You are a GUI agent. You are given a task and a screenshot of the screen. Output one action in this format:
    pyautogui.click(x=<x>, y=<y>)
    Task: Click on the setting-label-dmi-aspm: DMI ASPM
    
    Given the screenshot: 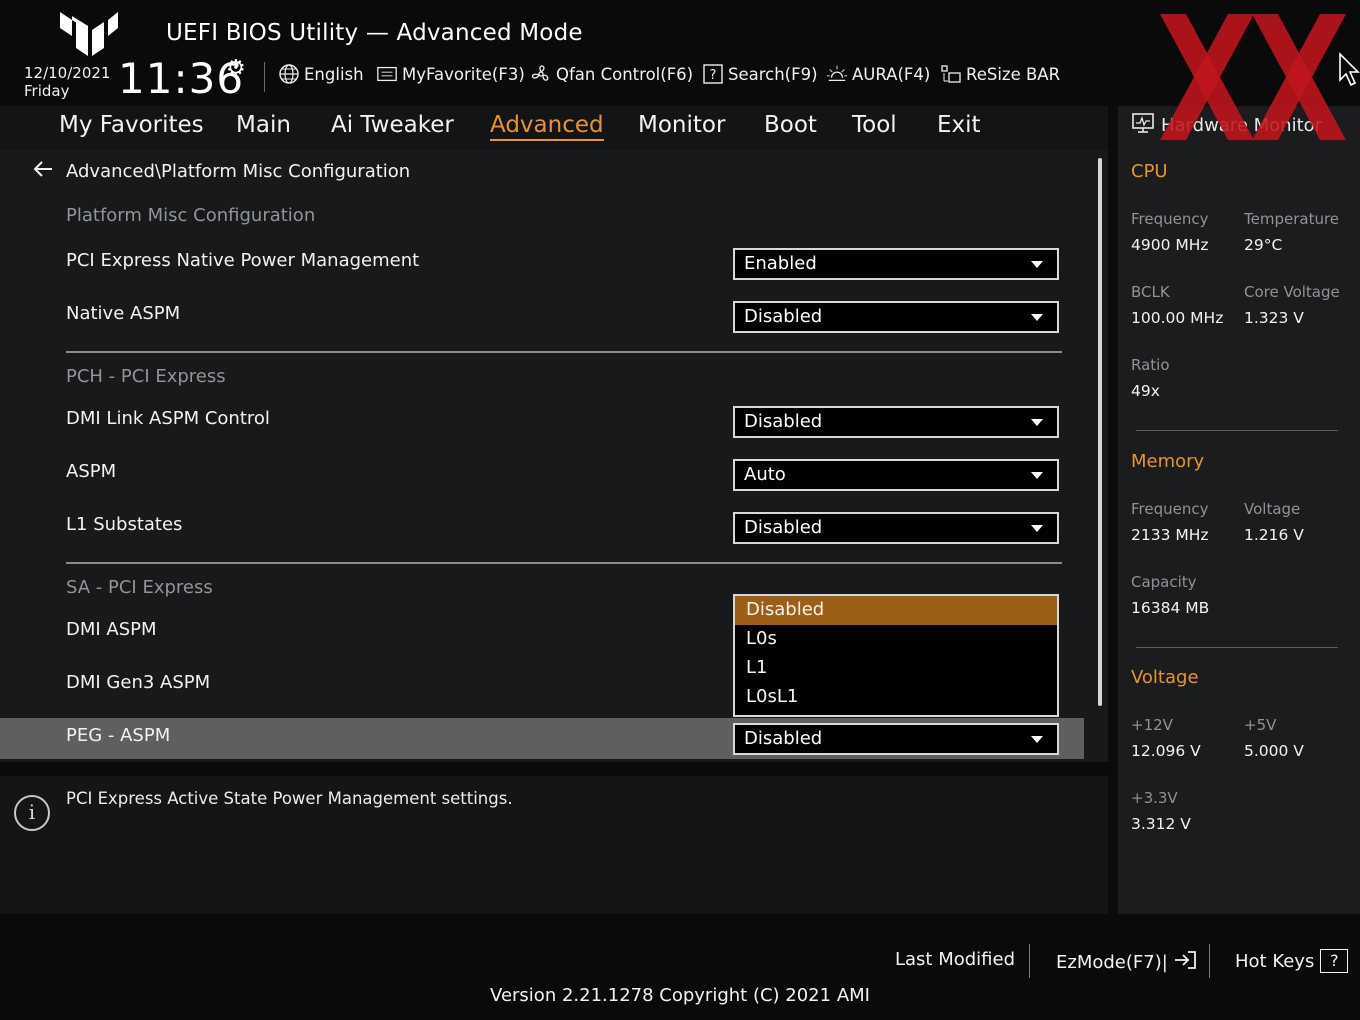 What is the action you would take?
    pyautogui.click(x=111, y=629)
    